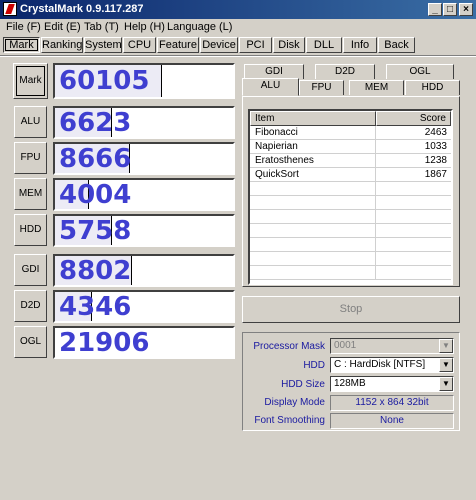 This screenshot has height=500, width=476. Describe the element at coordinates (324, 45) in the screenshot. I see `nav-dll-button: DLL` at that location.